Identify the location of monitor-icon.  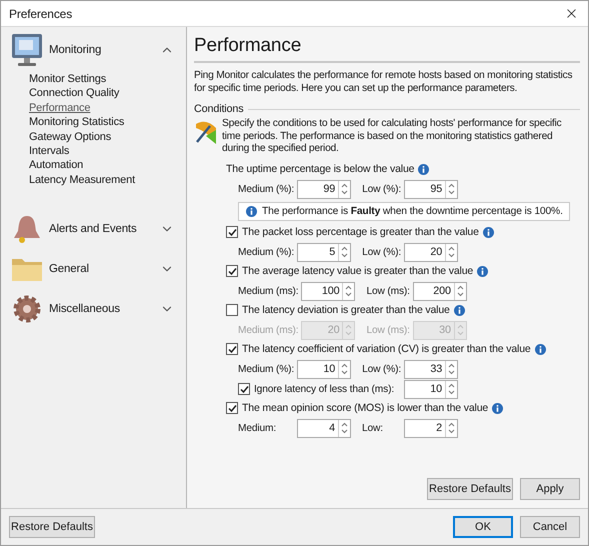
(27, 50).